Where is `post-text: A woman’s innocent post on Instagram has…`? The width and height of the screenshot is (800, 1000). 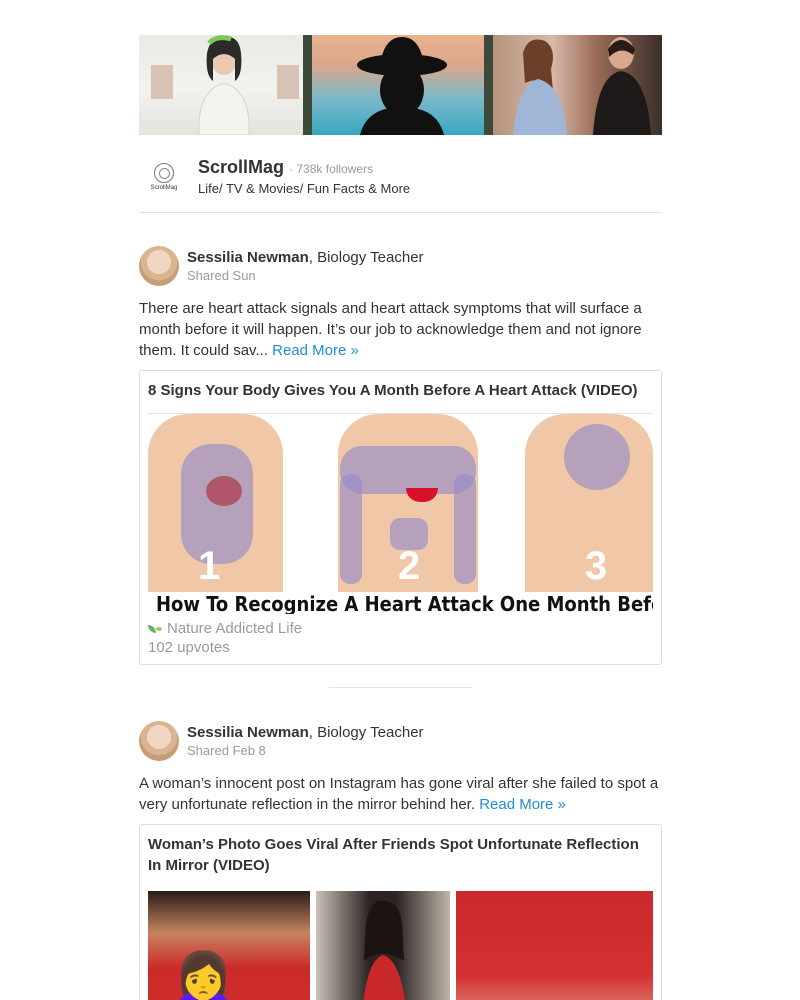 post-text: A woman’s innocent post on Instagram has… is located at coordinates (400, 794).